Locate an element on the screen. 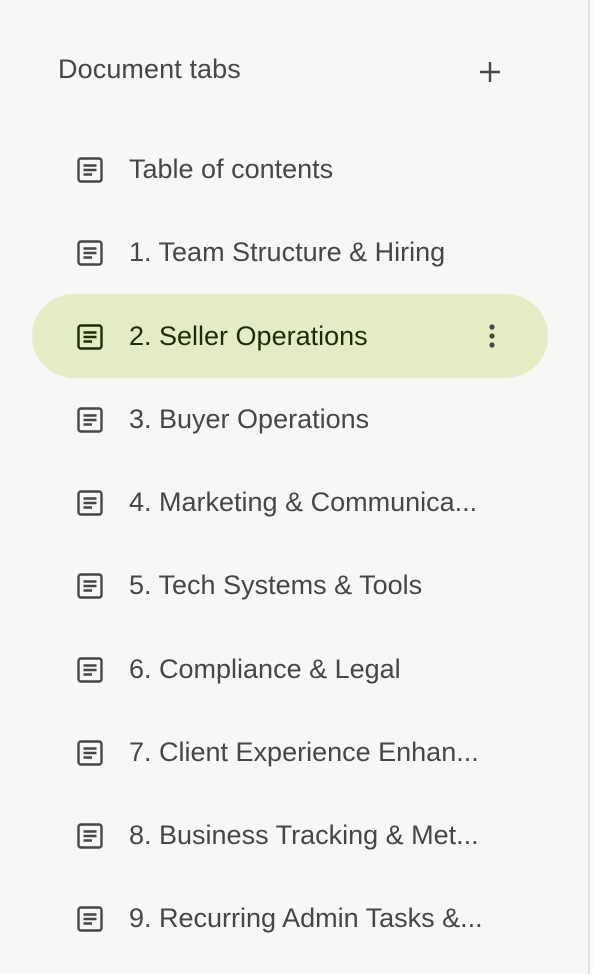 The width and height of the screenshot is (594, 974). more-vert-icon is located at coordinates (492, 336).